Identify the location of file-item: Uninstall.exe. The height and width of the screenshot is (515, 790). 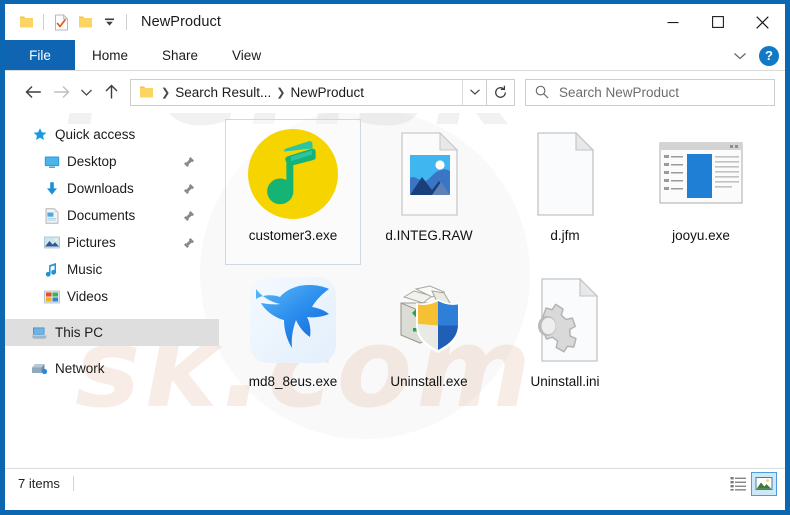
(429, 338).